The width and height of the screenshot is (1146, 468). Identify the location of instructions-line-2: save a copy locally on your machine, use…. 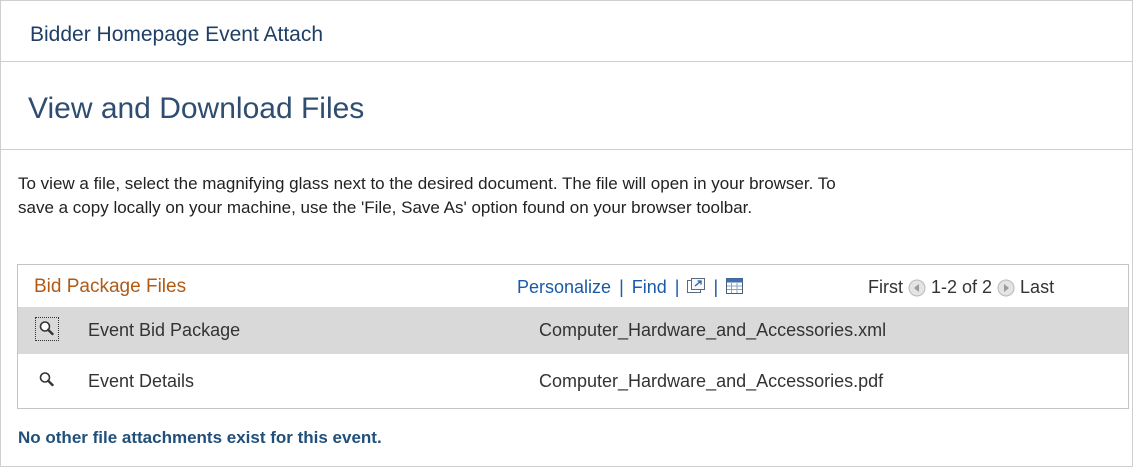
(385, 207).